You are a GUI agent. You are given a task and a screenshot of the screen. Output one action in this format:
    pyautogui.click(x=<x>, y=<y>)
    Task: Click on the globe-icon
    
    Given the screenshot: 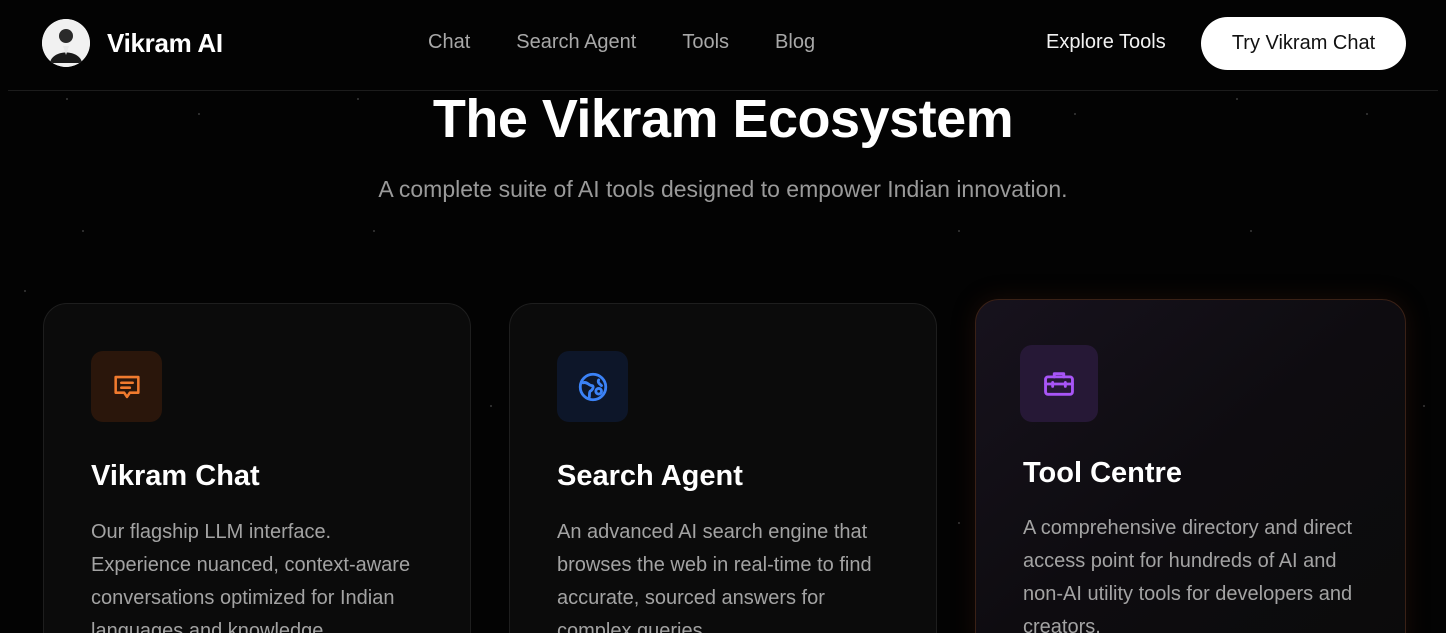 What is the action you would take?
    pyautogui.click(x=592, y=386)
    